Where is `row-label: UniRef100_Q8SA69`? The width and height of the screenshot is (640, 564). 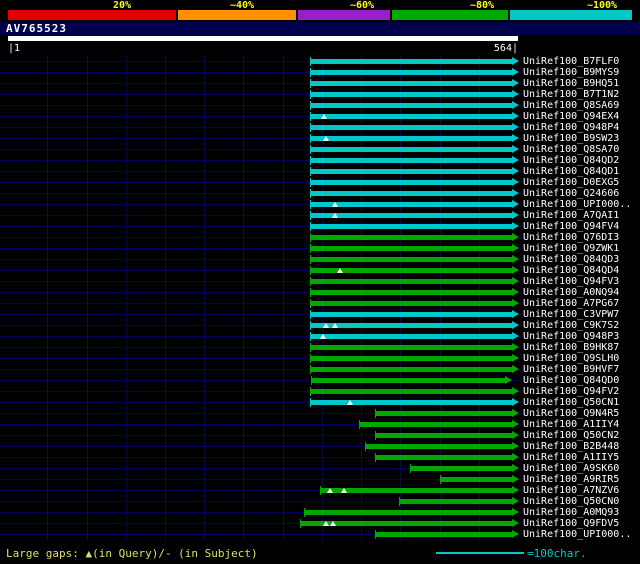 row-label: UniRef100_Q8SA69 is located at coordinates (571, 105).